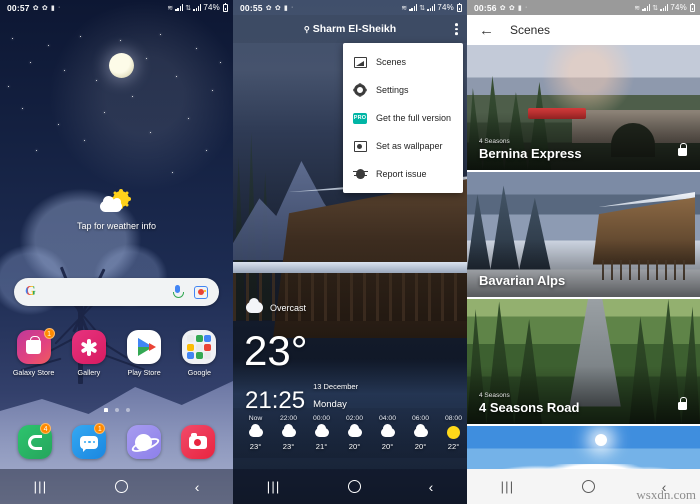 Image resolution: width=700 pixels, height=504 pixels. I want to click on scene-title: Bavarian Alps, so click(522, 280).